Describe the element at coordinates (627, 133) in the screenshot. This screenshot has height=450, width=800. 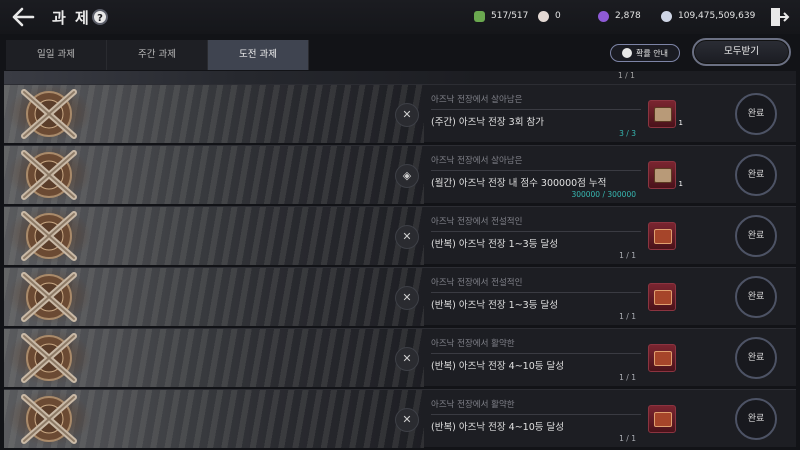
I see `mission-progress: 3 / 3` at that location.